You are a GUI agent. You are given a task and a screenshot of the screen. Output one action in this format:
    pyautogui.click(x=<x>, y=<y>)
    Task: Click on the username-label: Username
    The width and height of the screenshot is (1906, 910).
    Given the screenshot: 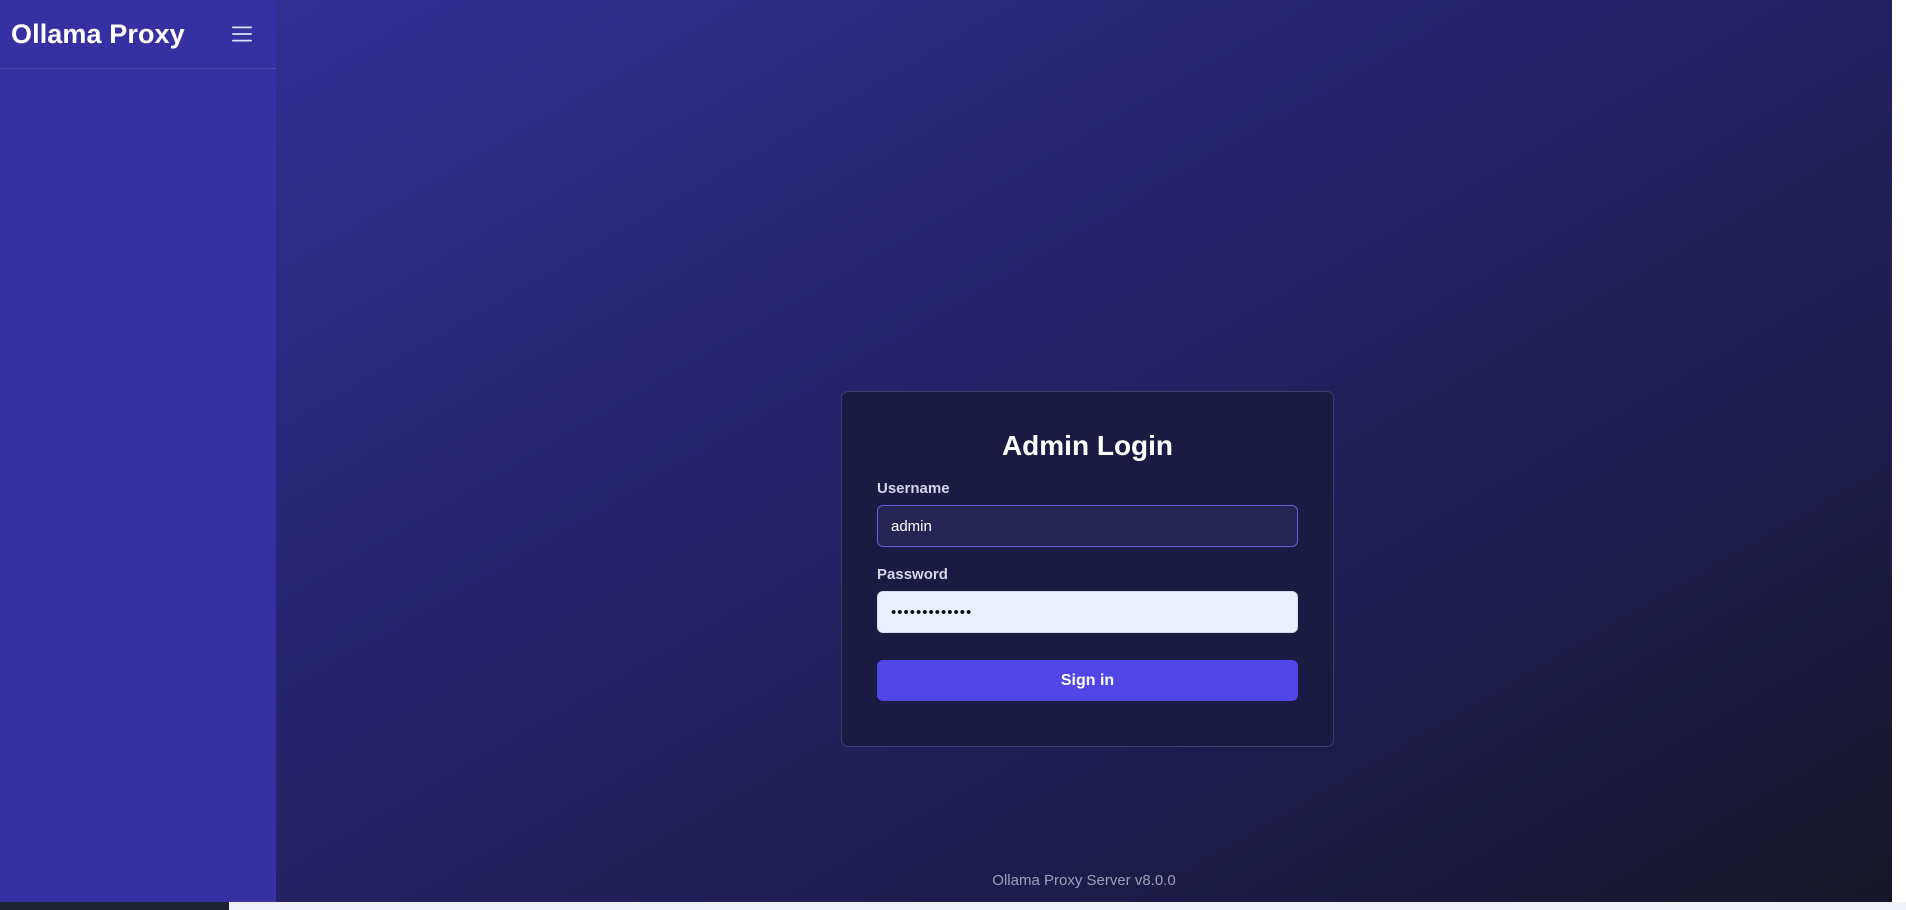 What is the action you would take?
    pyautogui.click(x=913, y=488)
    